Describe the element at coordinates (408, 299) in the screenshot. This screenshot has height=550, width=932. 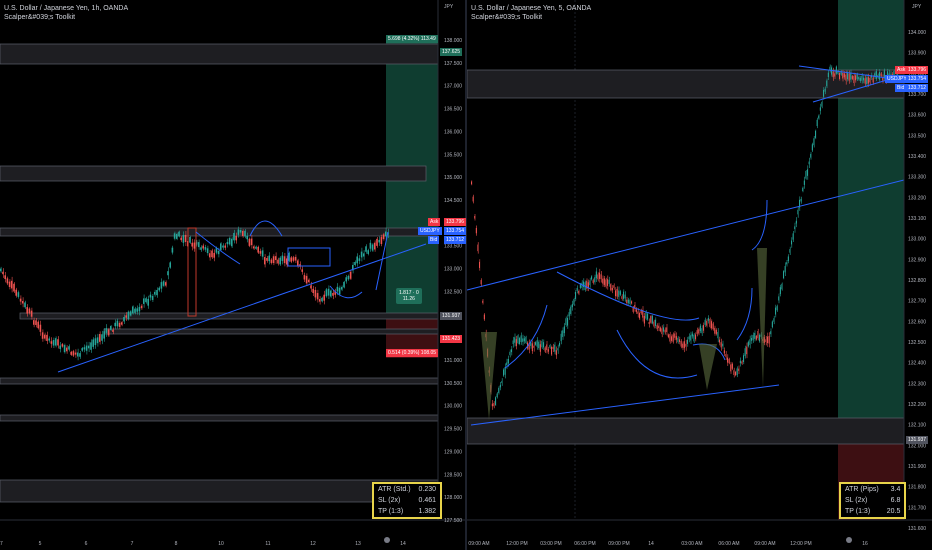
I see `left-measure-bottom: 11.26` at that location.